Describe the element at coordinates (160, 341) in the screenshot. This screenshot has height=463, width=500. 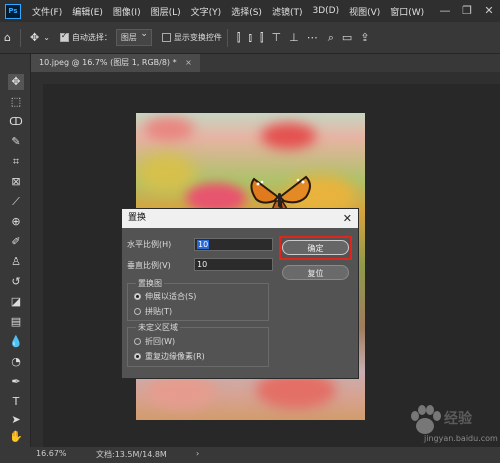
I see `radio-label: 折回(W)` at that location.